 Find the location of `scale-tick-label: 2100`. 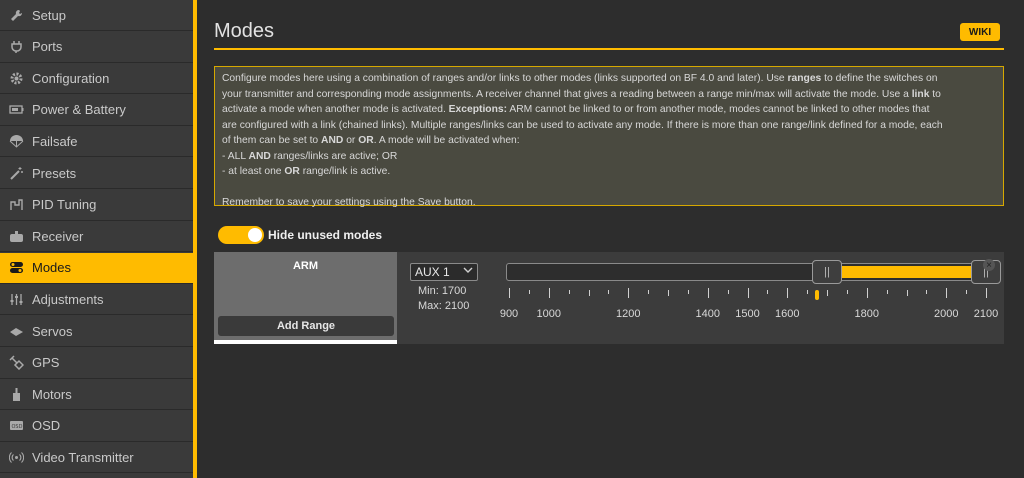

scale-tick-label: 2100 is located at coordinates (986, 314).